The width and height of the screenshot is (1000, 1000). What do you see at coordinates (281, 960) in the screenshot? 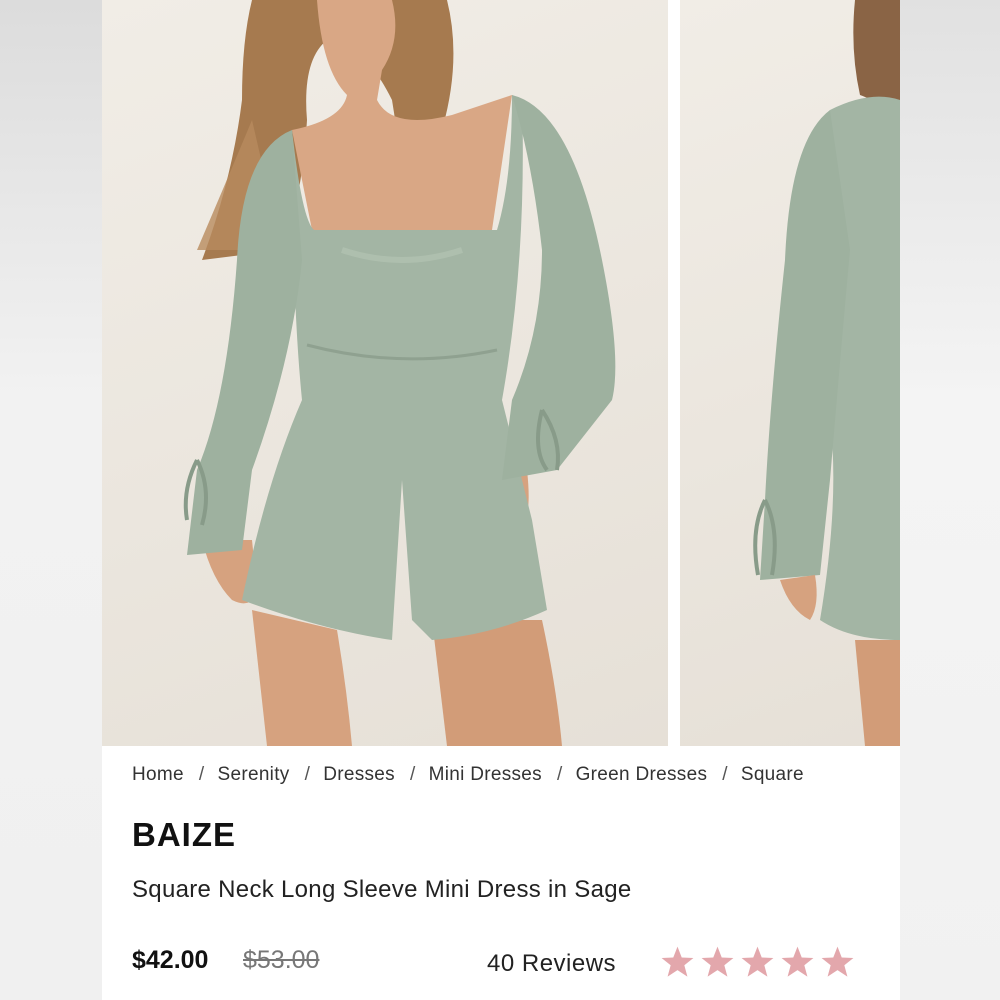
I see `original-price: $53.00` at bounding box center [281, 960].